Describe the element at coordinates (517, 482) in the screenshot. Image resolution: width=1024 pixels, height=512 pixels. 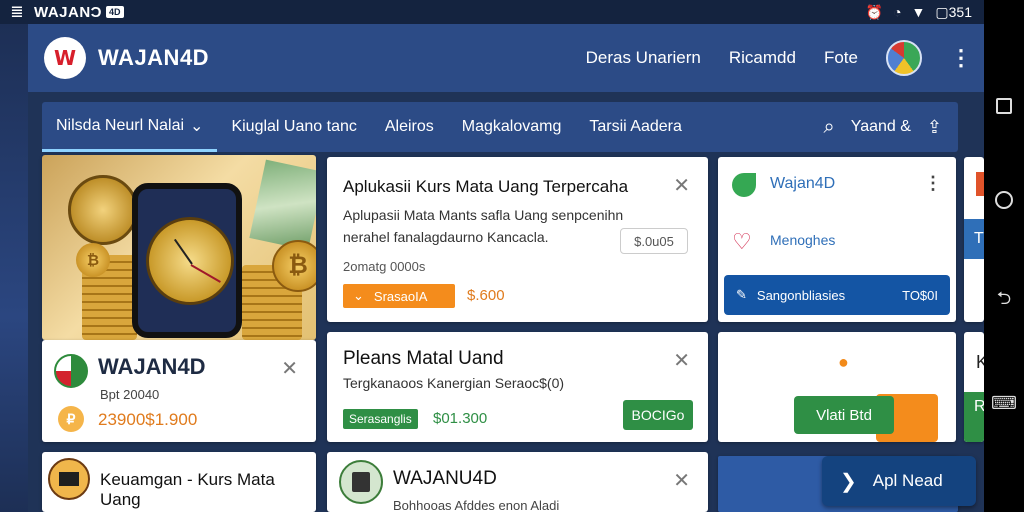
I see `bottom-app-card: WAJANU4D Bohhooas Afddes enon Aladi ✕` at that location.